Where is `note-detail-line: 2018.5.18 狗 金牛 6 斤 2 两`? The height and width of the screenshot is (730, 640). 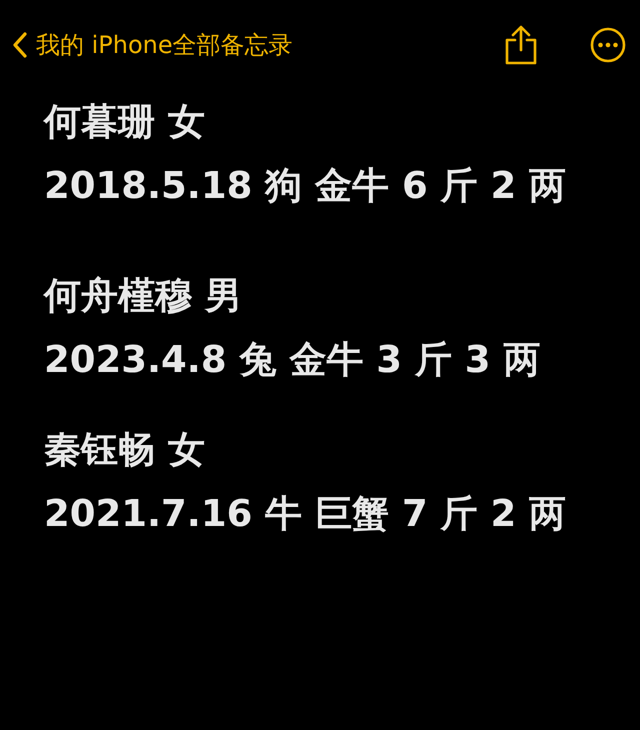
note-detail-line: 2018.5.18 狗 金牛 6 斤 2 两 is located at coordinates (306, 186).